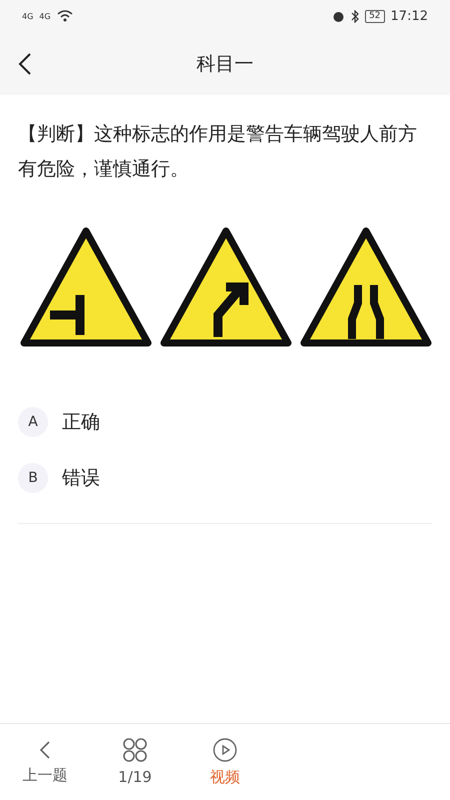 This screenshot has height=800, width=450. Describe the element at coordinates (225, 64) in the screenshot. I see `page-title: 科目一` at that location.